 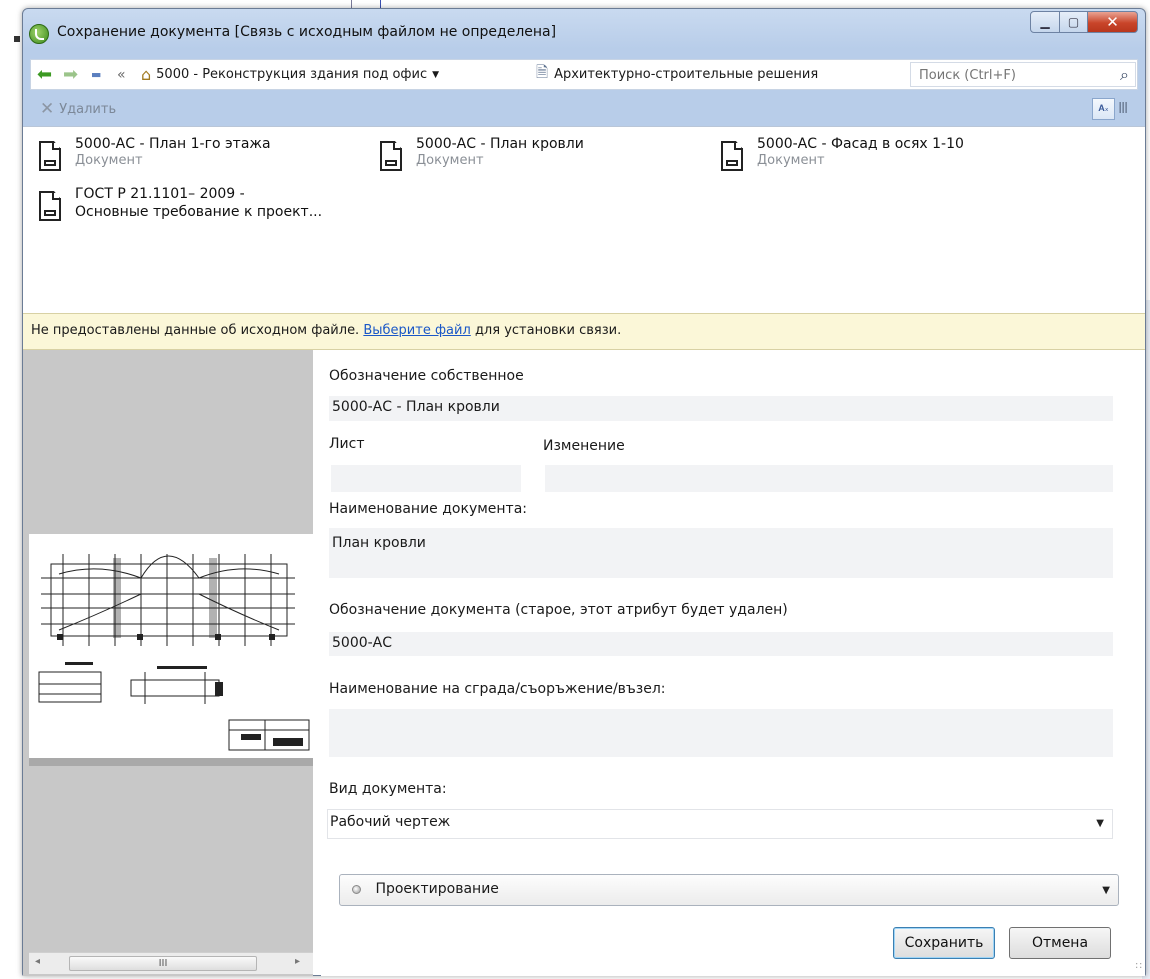 What do you see at coordinates (155, 153) in the screenshot?
I see `list-item: 5000-АС - План 1-го этажа Документ` at bounding box center [155, 153].